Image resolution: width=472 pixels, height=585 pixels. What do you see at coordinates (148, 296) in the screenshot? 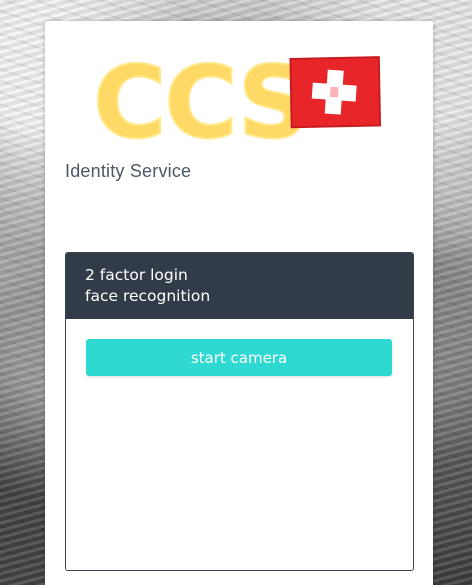
I see `card-header-line2: face recognition` at bounding box center [148, 296].